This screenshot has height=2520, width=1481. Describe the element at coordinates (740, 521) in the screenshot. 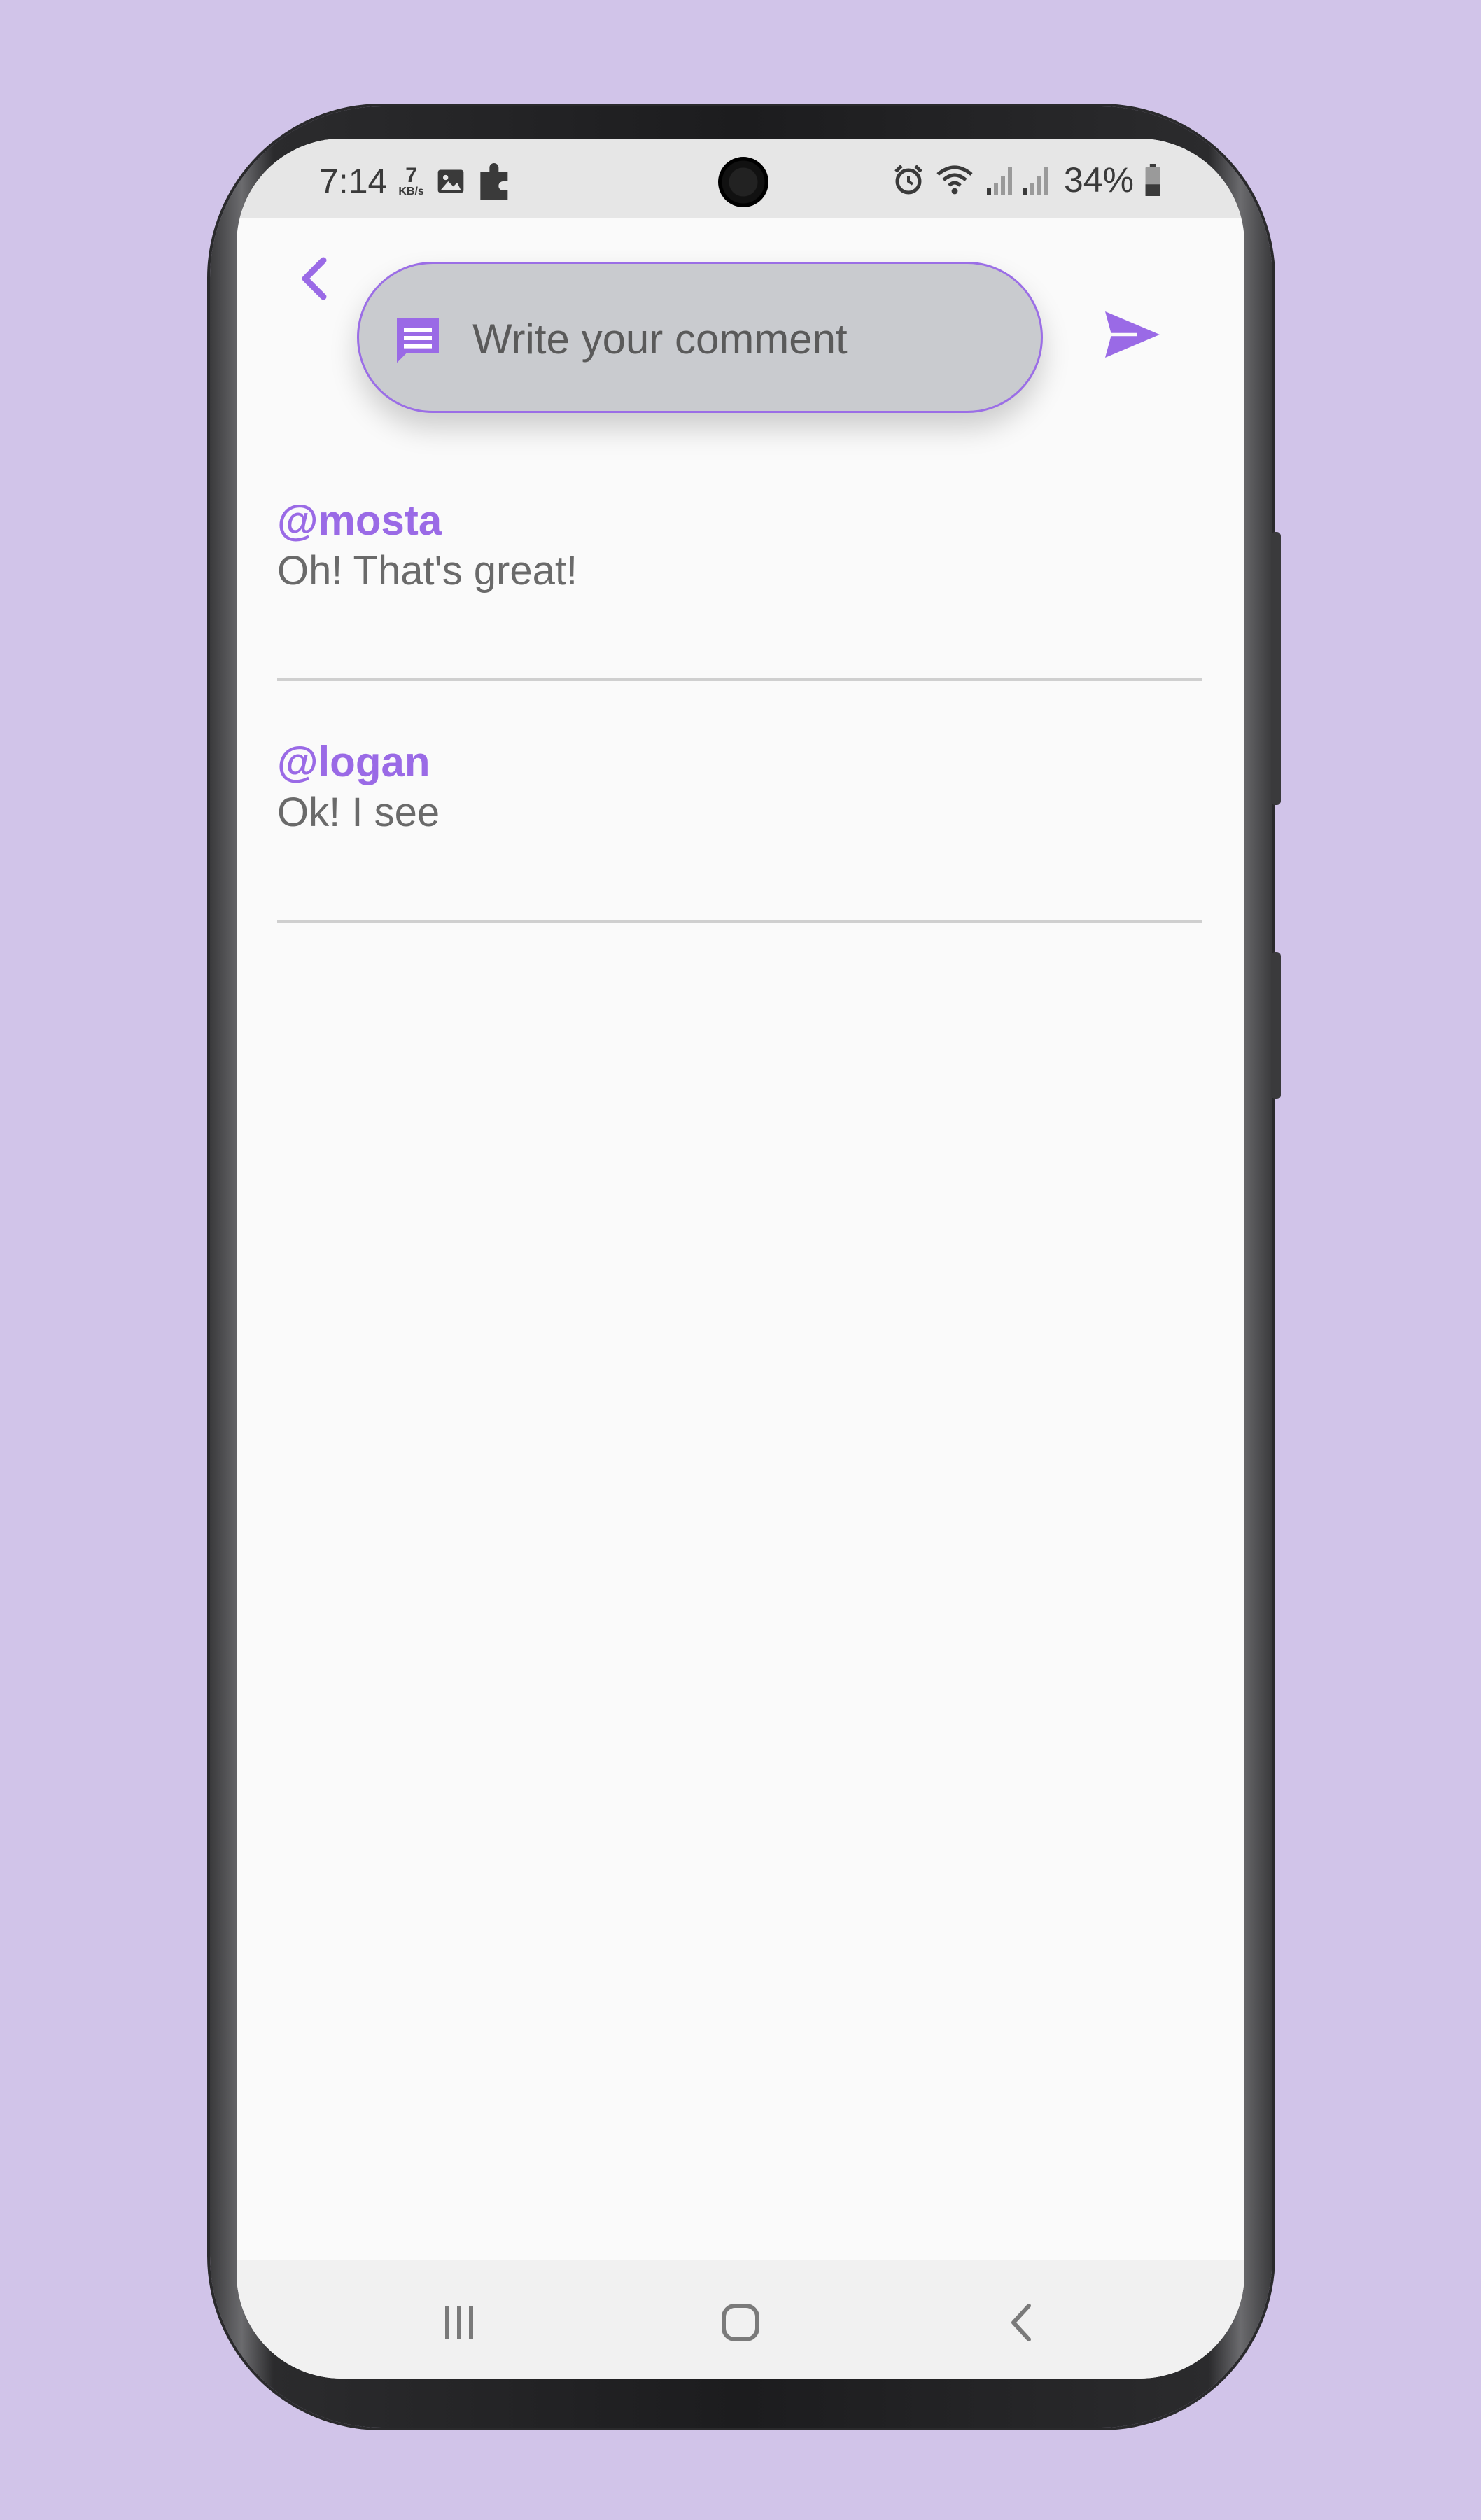

I see `comment-username: @mosta` at that location.